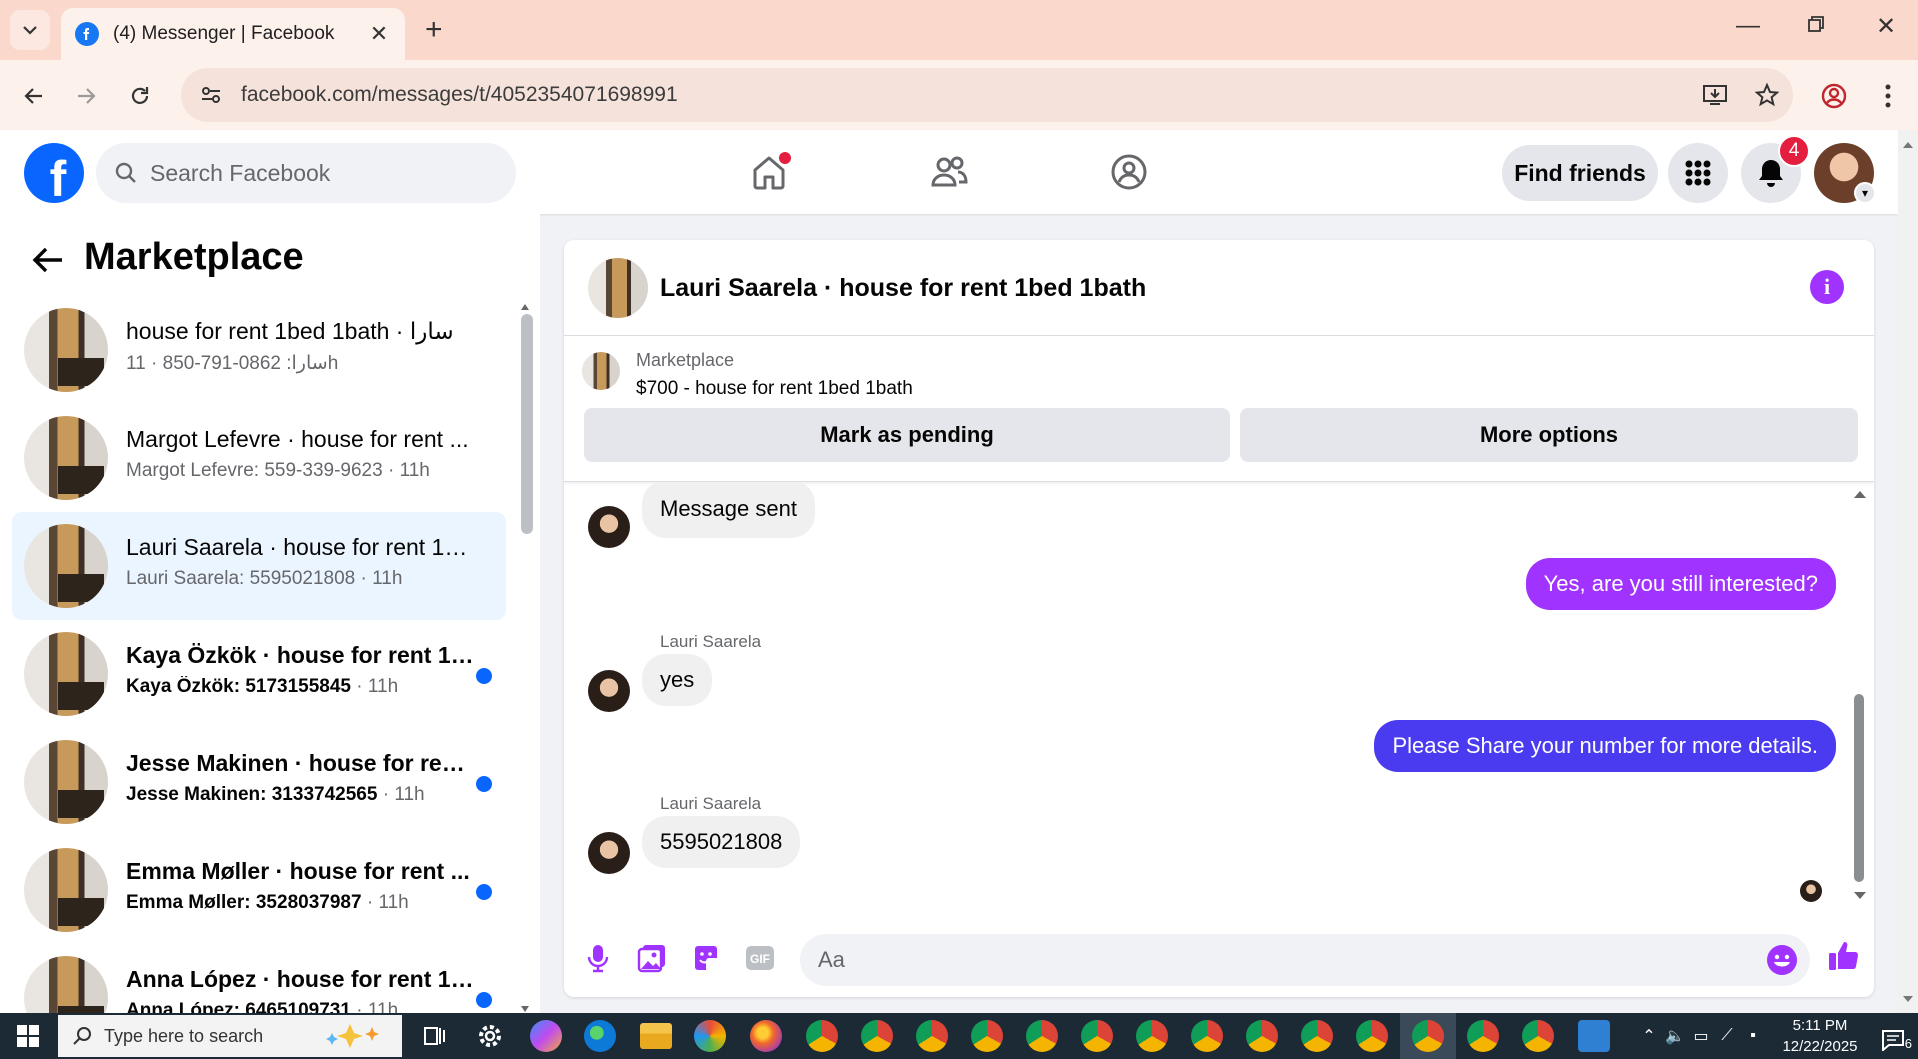 Image resolution: width=1918 pixels, height=1059 pixels. I want to click on network-icon: ⟋, so click(1727, 1036).